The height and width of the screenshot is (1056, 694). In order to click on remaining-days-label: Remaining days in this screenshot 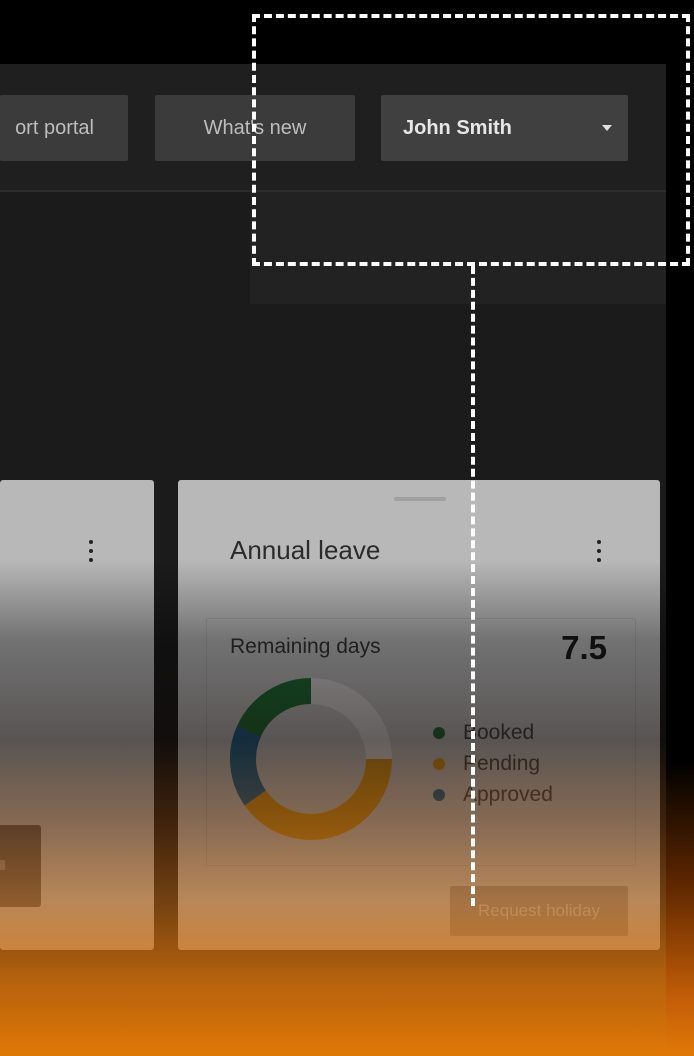, I will do `click(305, 646)`.